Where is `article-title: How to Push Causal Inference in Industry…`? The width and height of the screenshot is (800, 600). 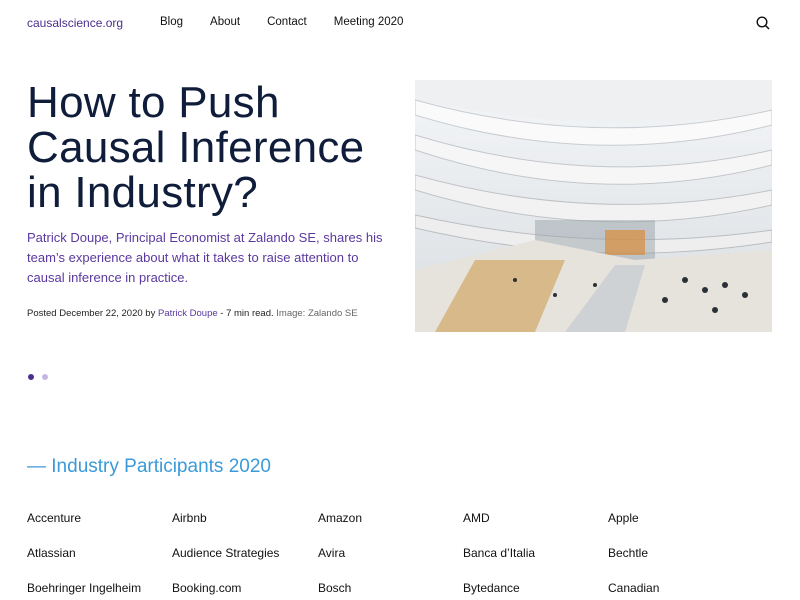 article-title: How to Push Causal Inference in Industry… is located at coordinates (212, 147).